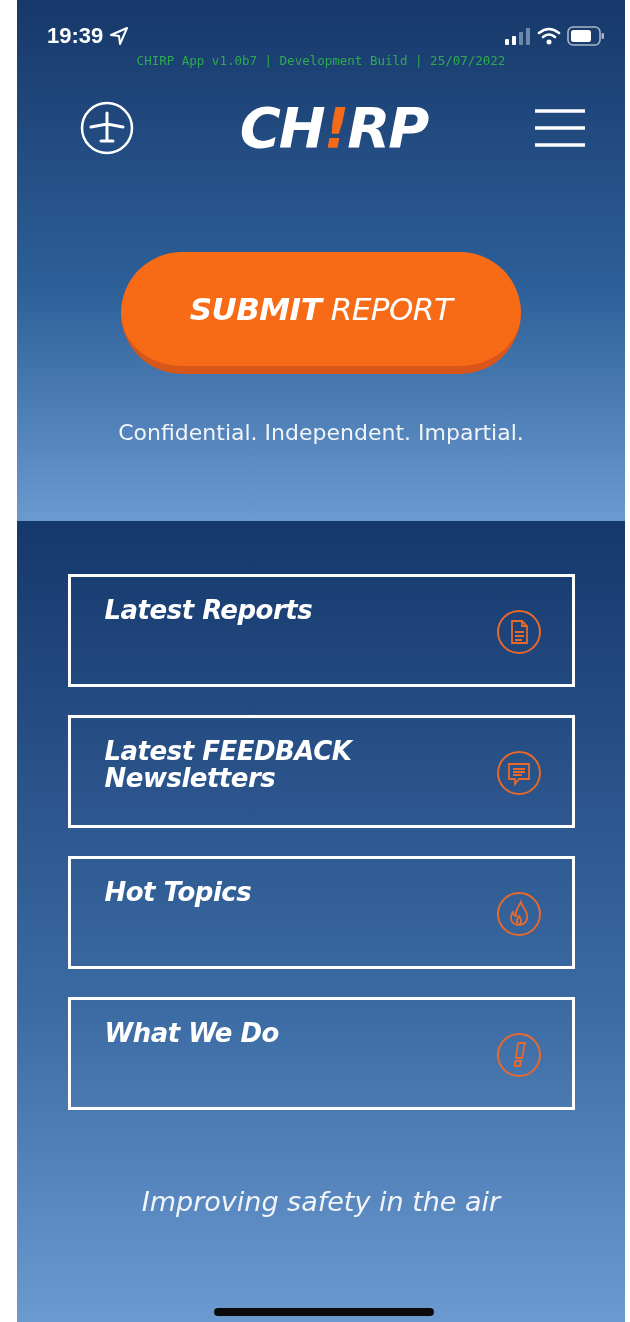 The width and height of the screenshot is (630, 1322). I want to click on document-icon, so click(518, 632).